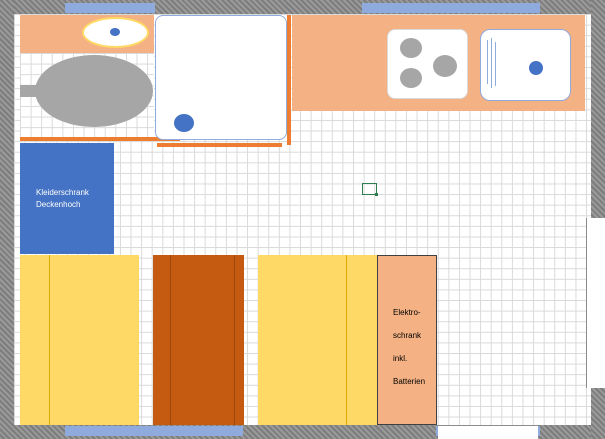 This screenshot has width=605, height=439. I want to click on electric-cabinet-label: Elektro- schrank inkl. Batterien, so click(415, 347).